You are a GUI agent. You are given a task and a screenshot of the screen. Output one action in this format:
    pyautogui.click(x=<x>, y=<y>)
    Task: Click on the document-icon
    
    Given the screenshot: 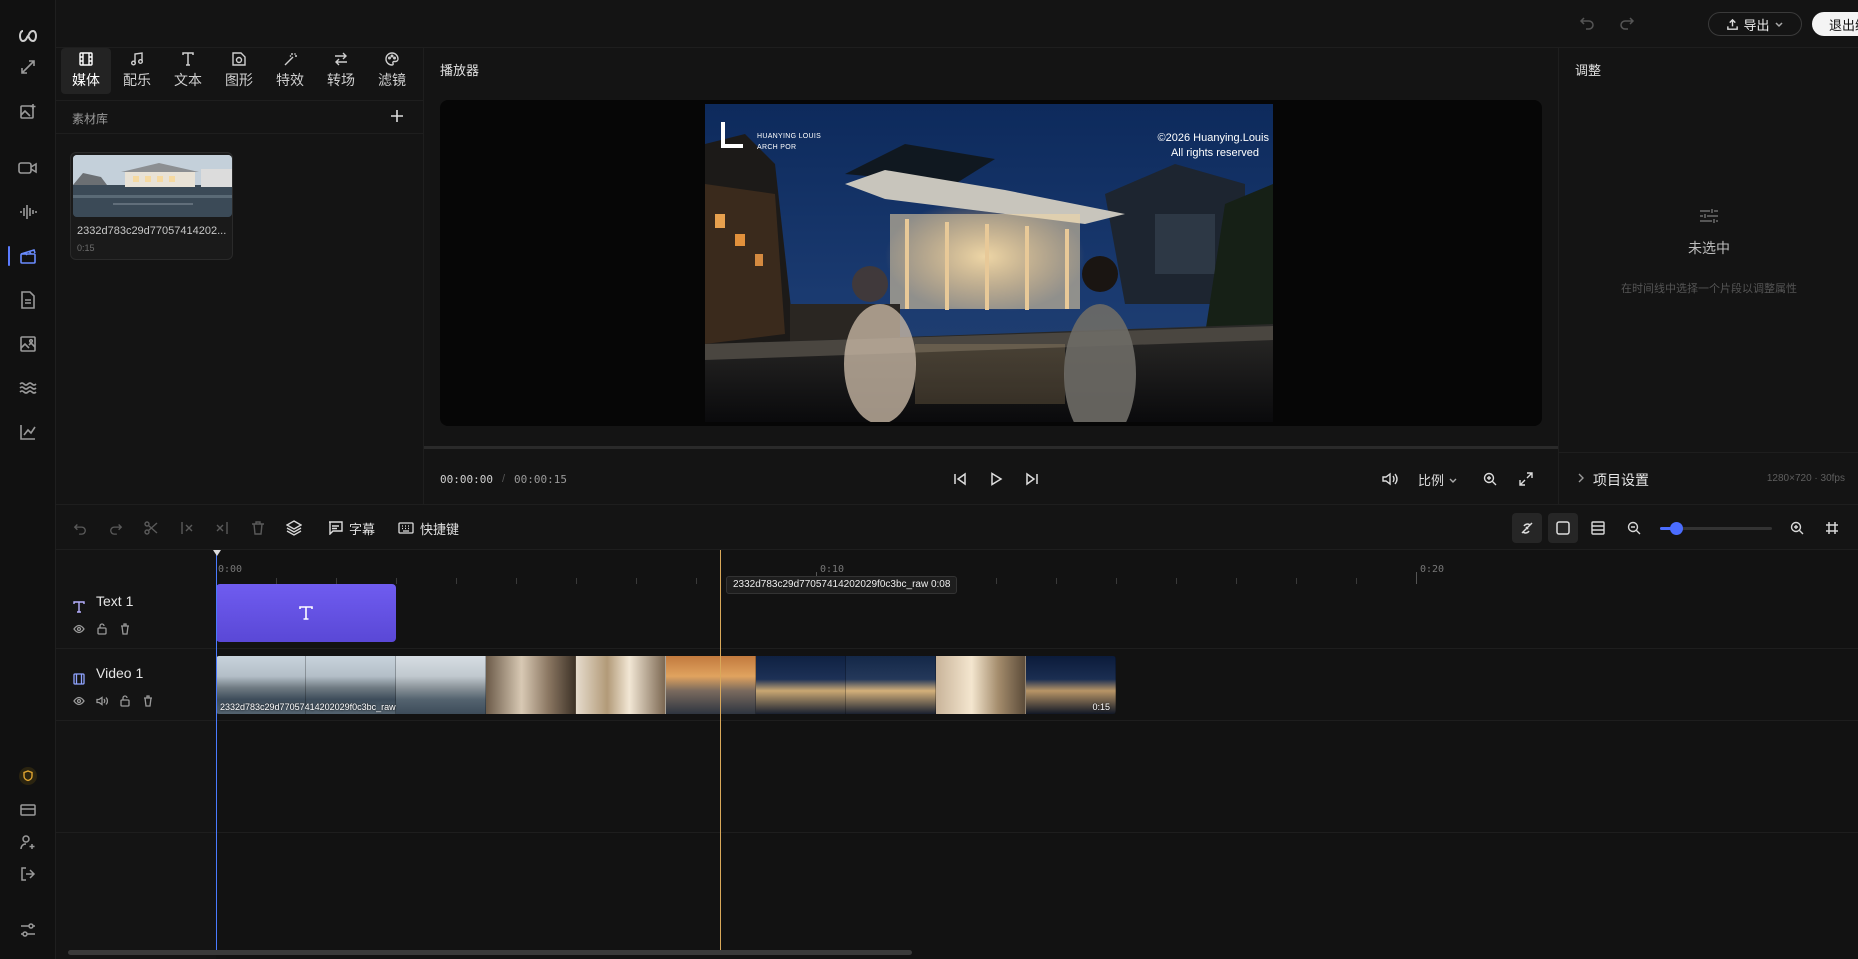 What is the action you would take?
    pyautogui.click(x=28, y=300)
    